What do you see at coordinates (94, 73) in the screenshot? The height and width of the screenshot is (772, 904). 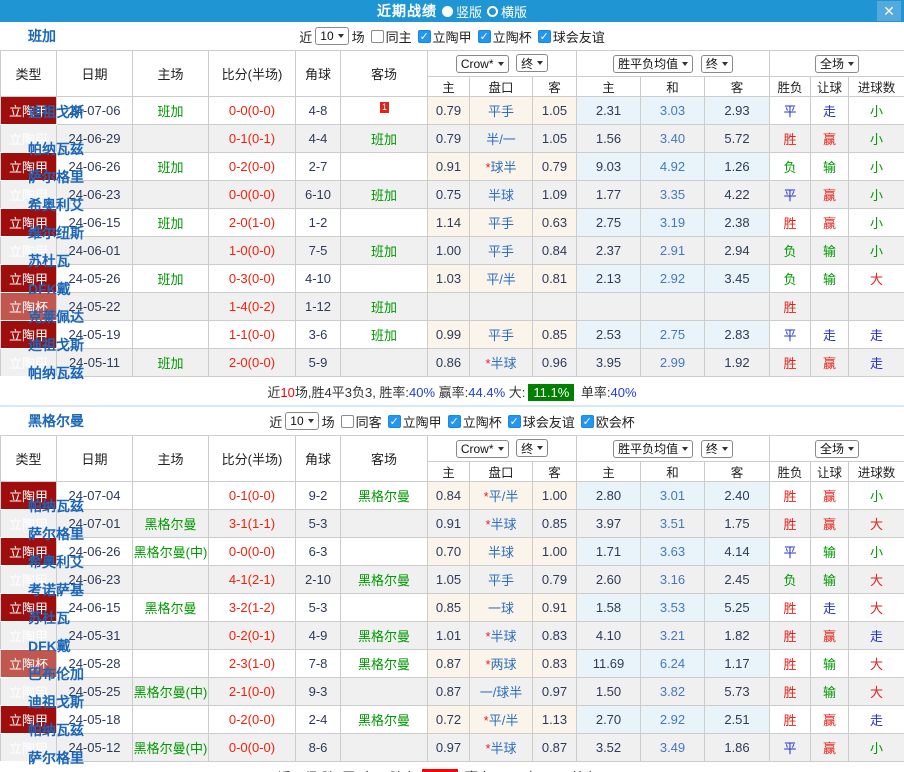 I see `col-date: 日期` at bounding box center [94, 73].